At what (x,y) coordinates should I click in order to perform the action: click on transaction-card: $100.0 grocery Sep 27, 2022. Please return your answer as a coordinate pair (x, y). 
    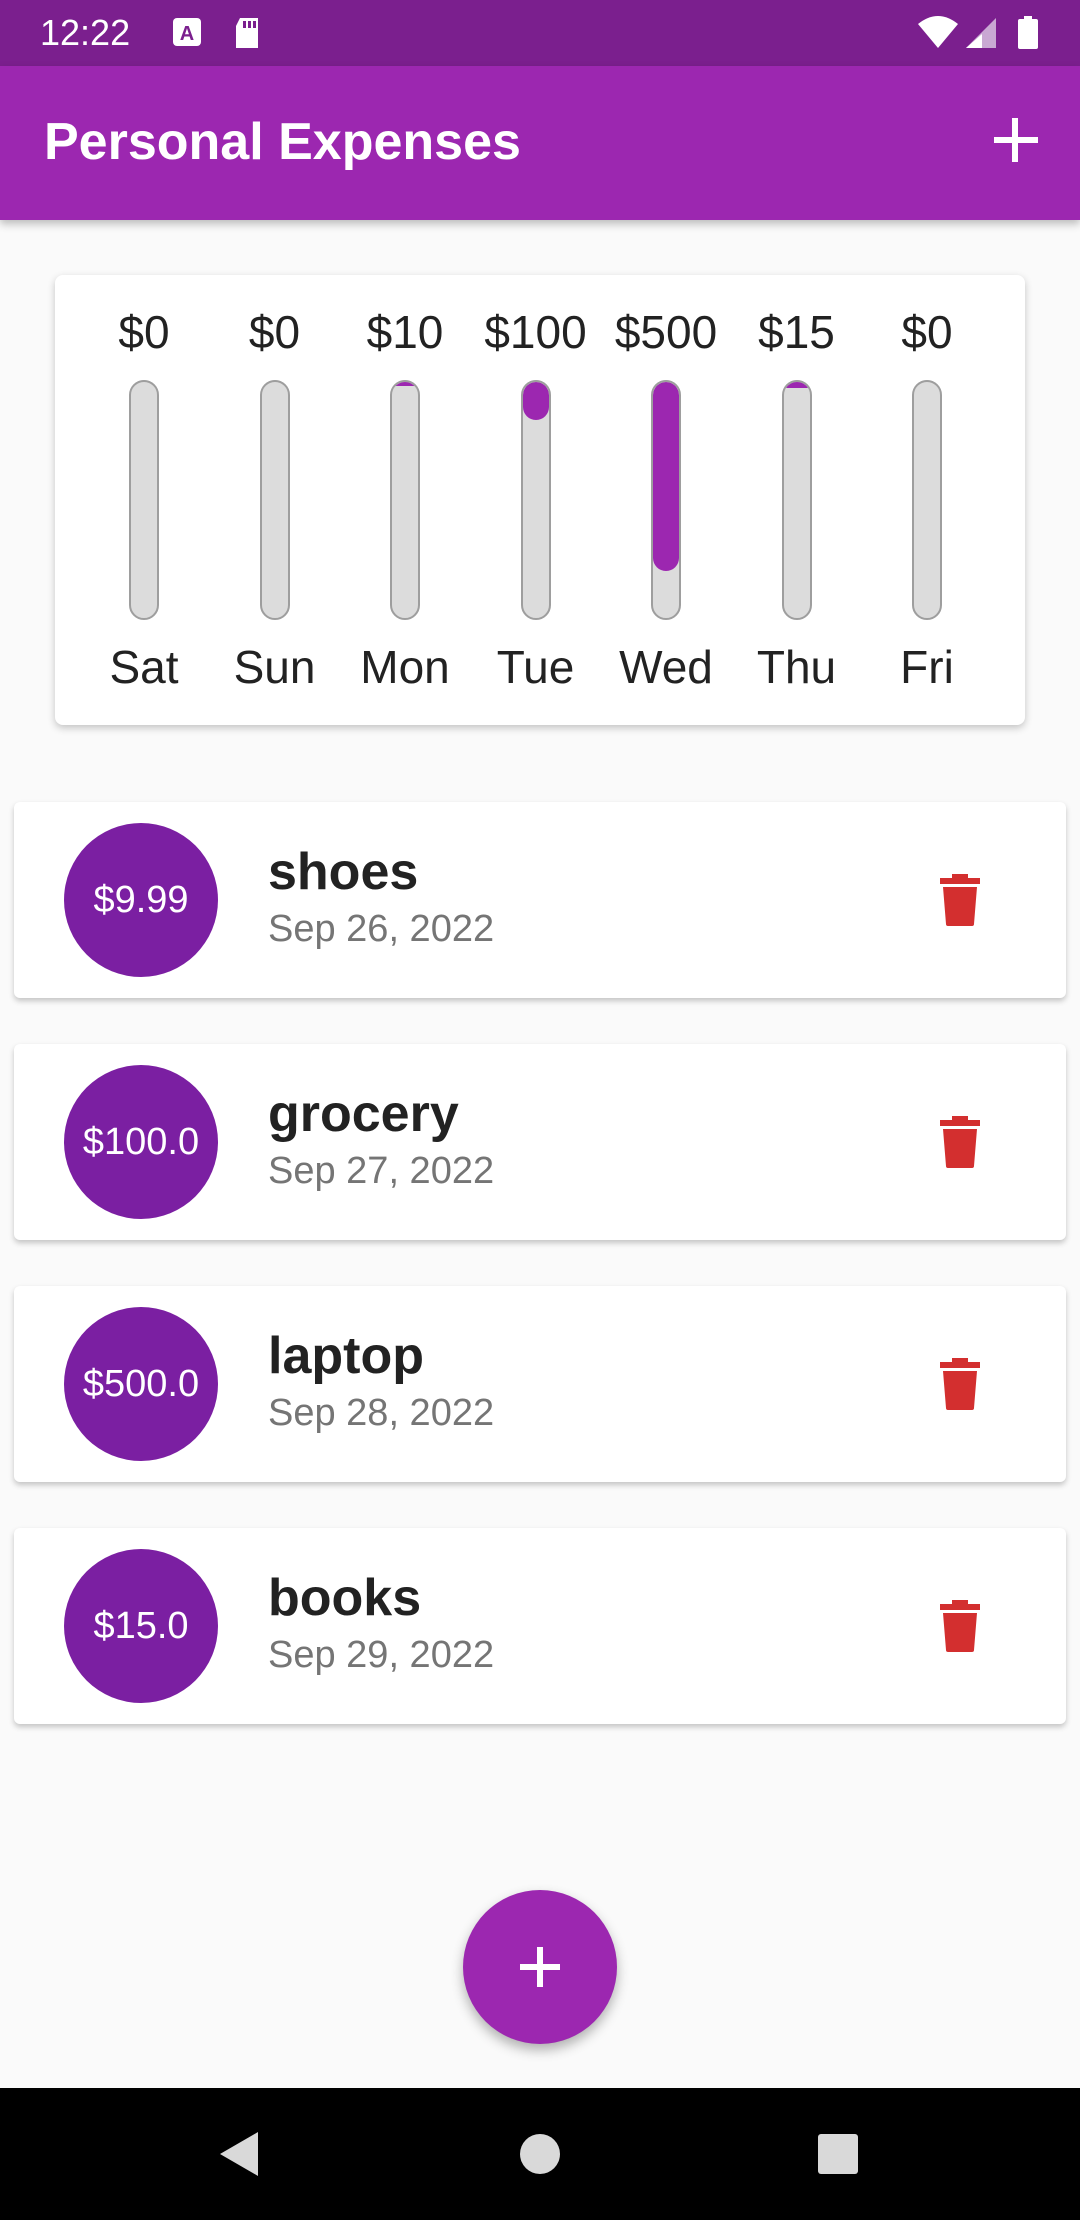
    Looking at the image, I should click on (540, 1142).